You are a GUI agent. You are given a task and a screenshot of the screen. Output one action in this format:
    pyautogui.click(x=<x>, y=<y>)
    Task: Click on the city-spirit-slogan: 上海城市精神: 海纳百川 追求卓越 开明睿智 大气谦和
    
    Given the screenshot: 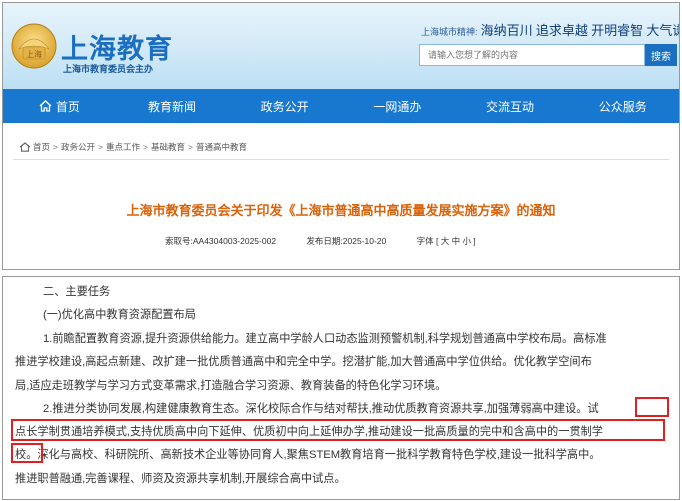 What is the action you would take?
    pyautogui.click(x=550, y=29)
    